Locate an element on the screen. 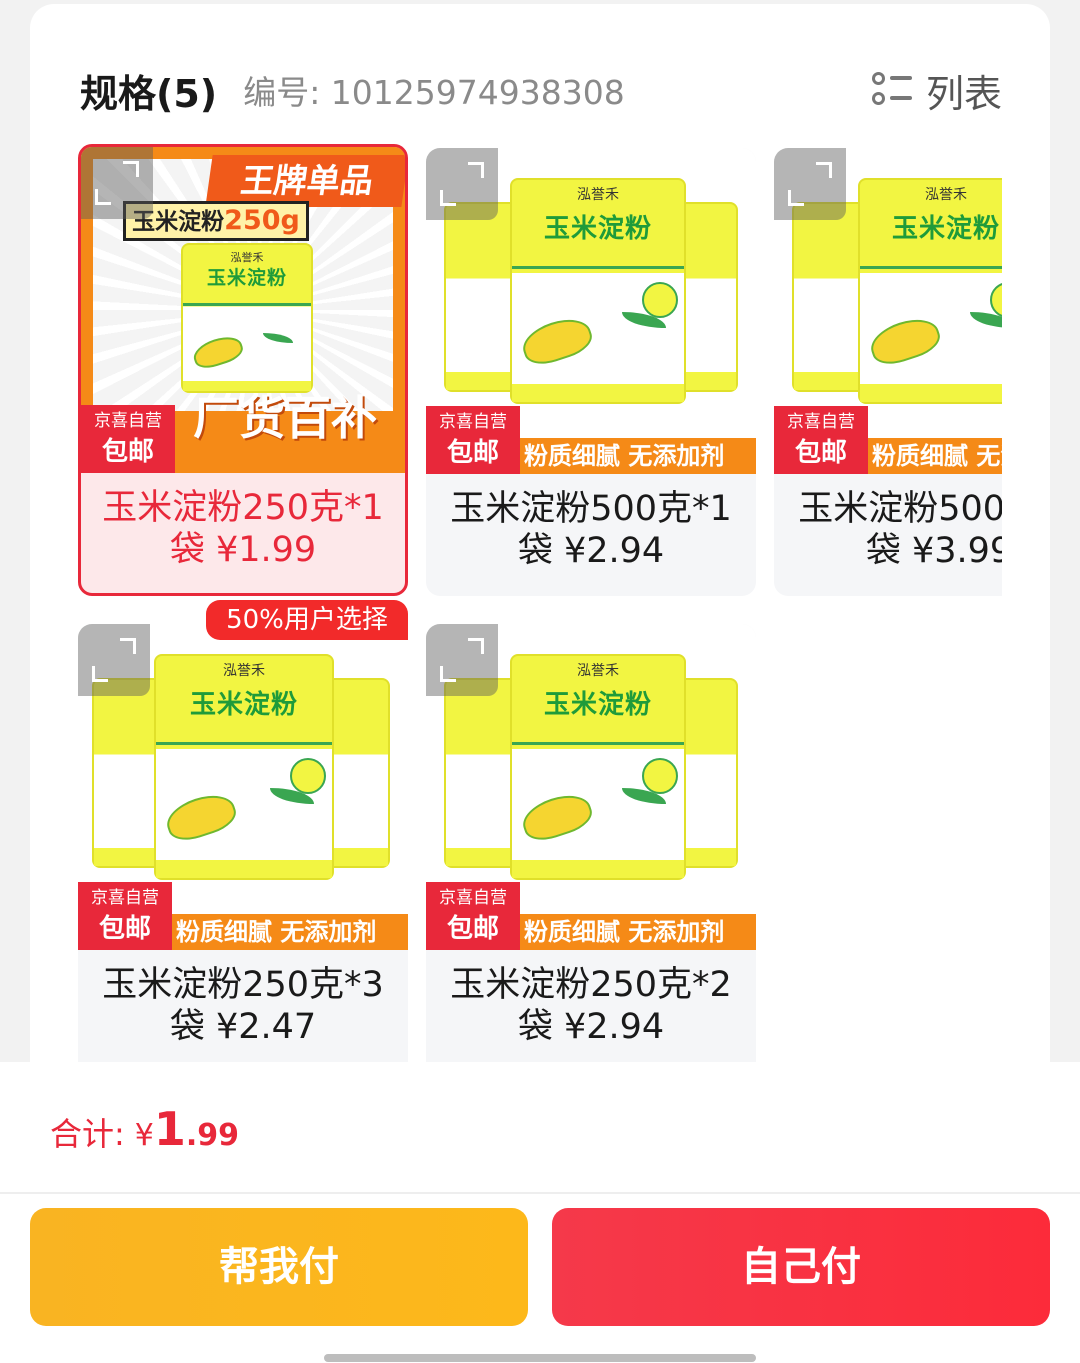 The height and width of the screenshot is (1363, 1080). spec-option-label: 玉米淀粉500克*1袋 ¥2.94 is located at coordinates (591, 530).